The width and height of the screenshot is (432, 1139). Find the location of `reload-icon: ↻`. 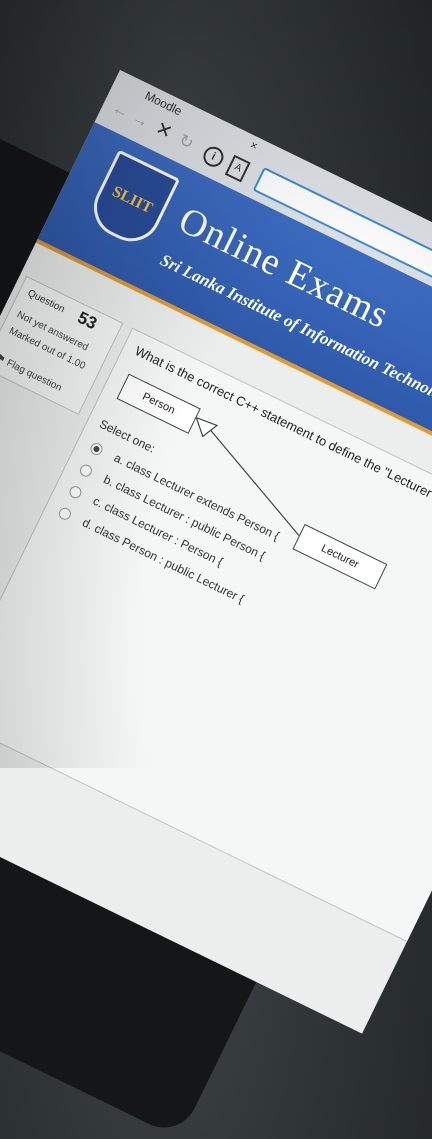

reload-icon: ↻ is located at coordinates (186, 142).